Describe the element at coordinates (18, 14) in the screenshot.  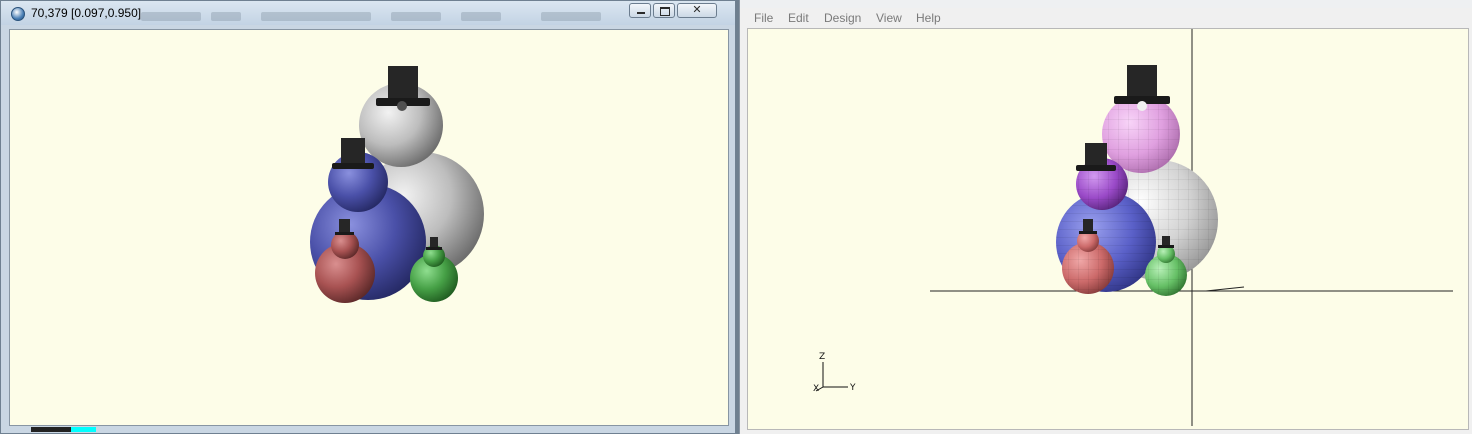
I see `app-icon` at that location.